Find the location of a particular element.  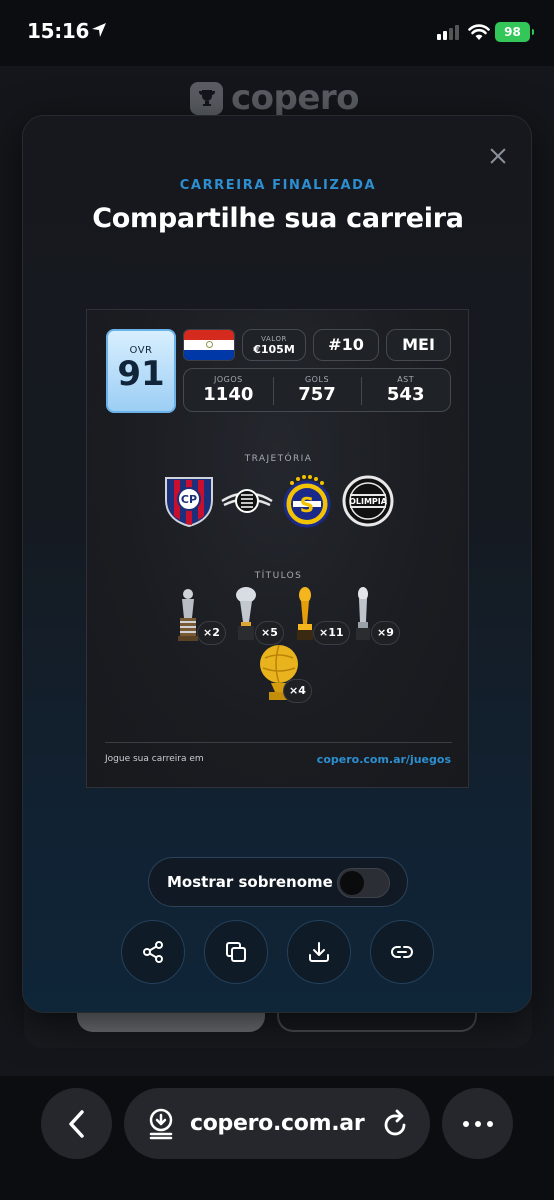

svg-text: S is located at coordinates (307, 505).